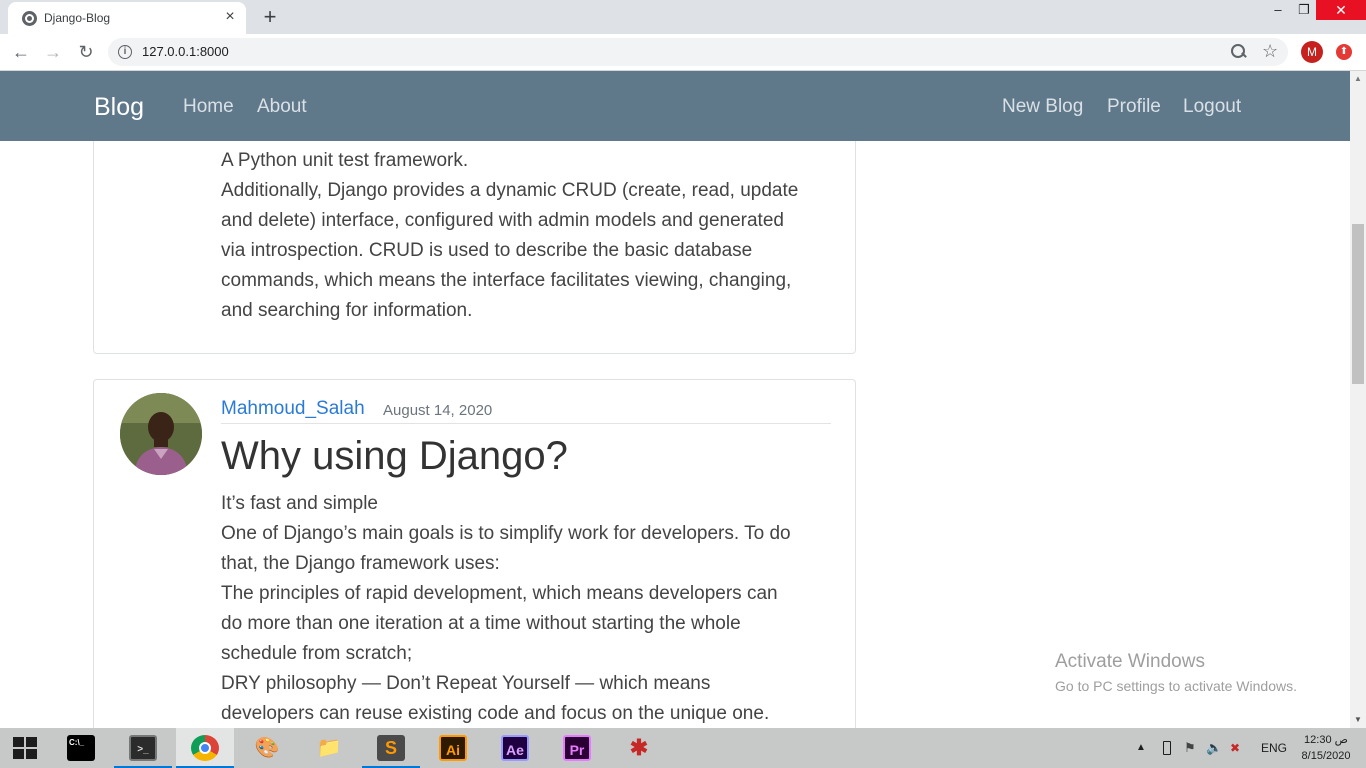 The image size is (1366, 768). I want to click on spider-app-icon: ✱, so click(639, 747).